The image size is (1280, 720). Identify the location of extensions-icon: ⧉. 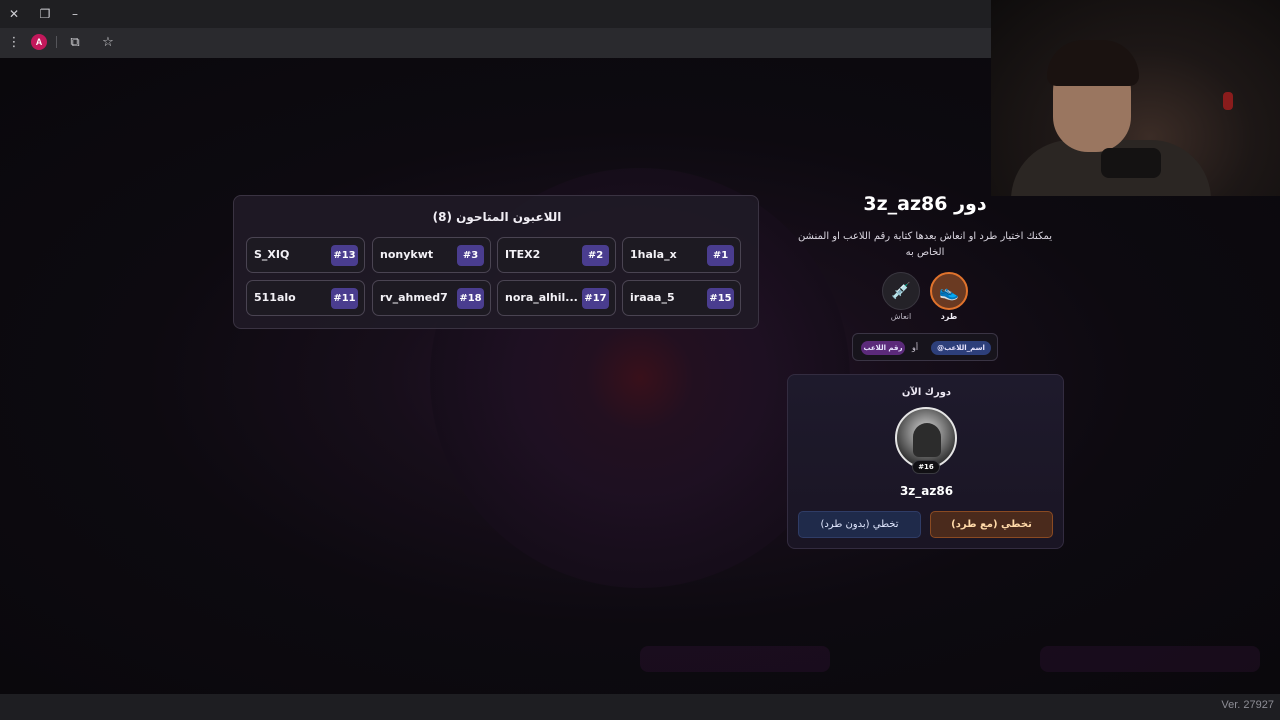
(75, 43).